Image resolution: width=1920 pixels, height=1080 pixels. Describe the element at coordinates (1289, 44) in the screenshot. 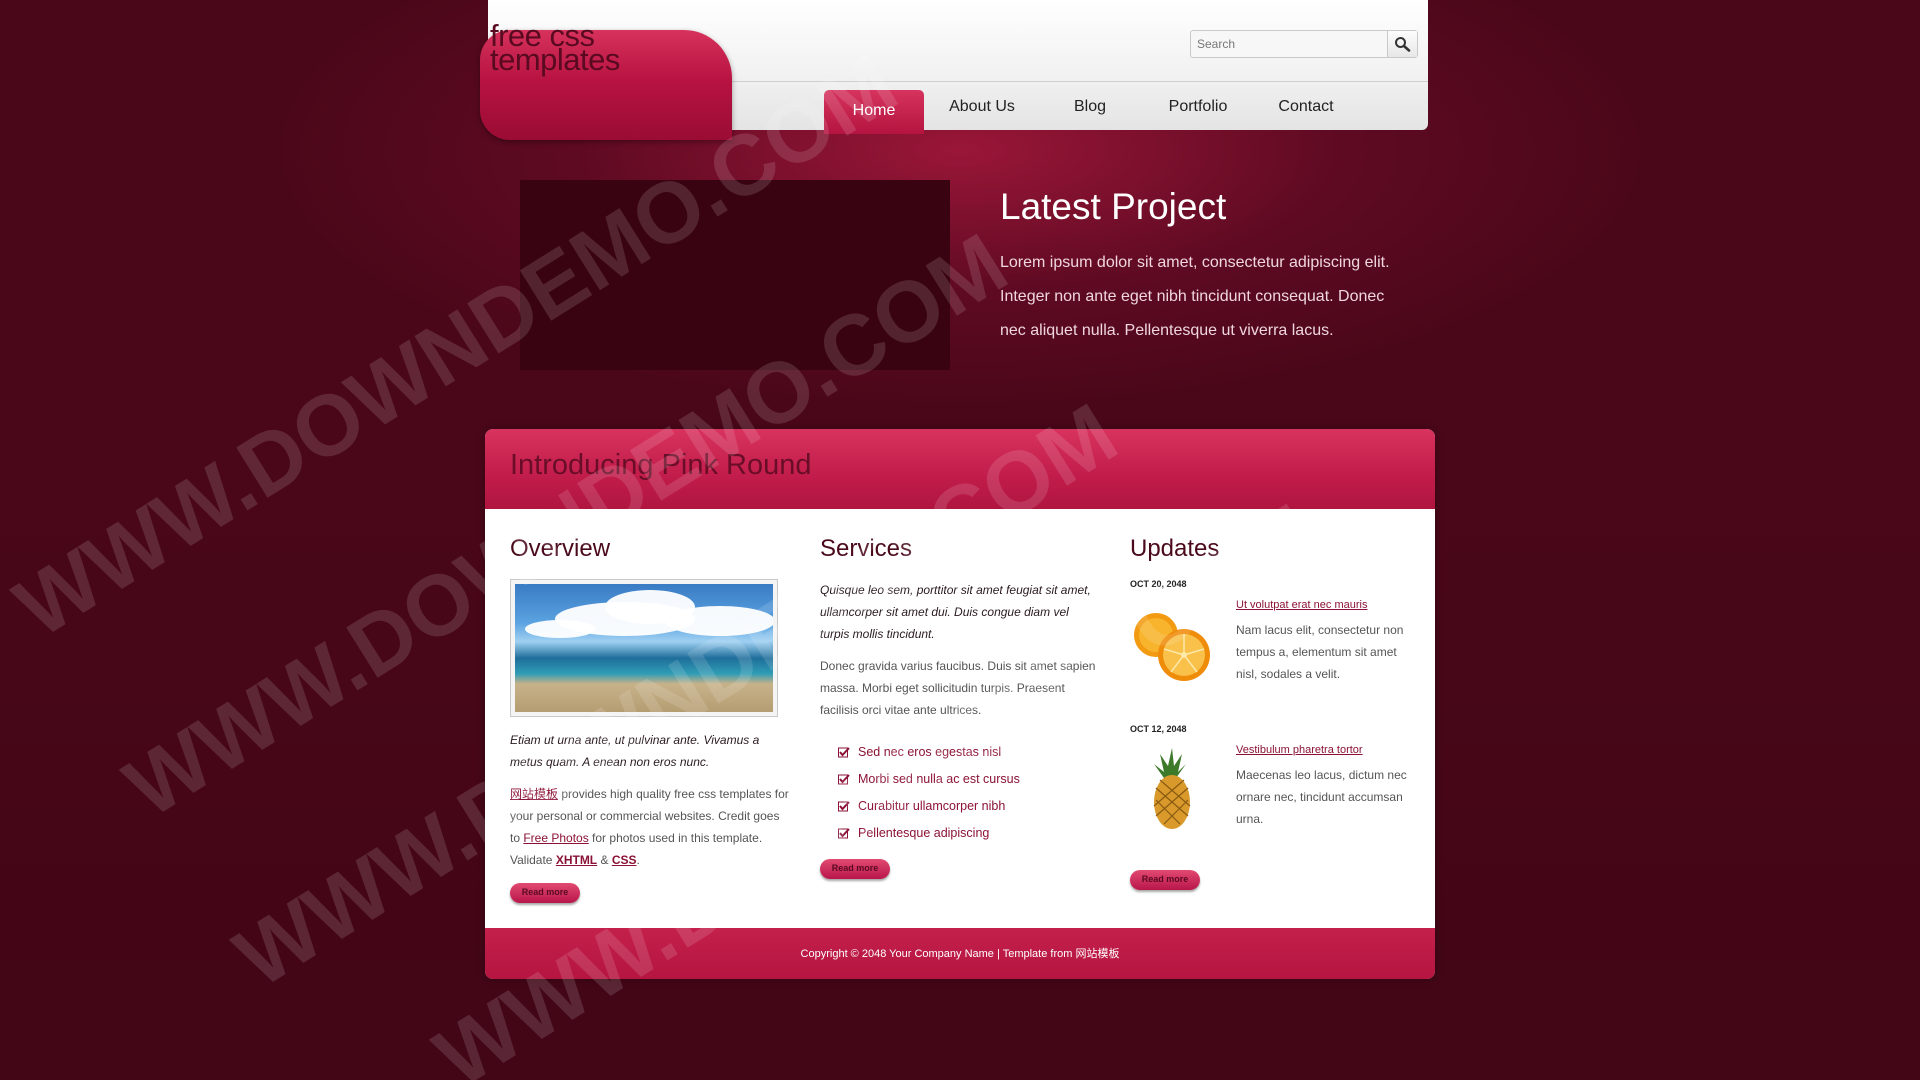

I see `search-input` at that location.